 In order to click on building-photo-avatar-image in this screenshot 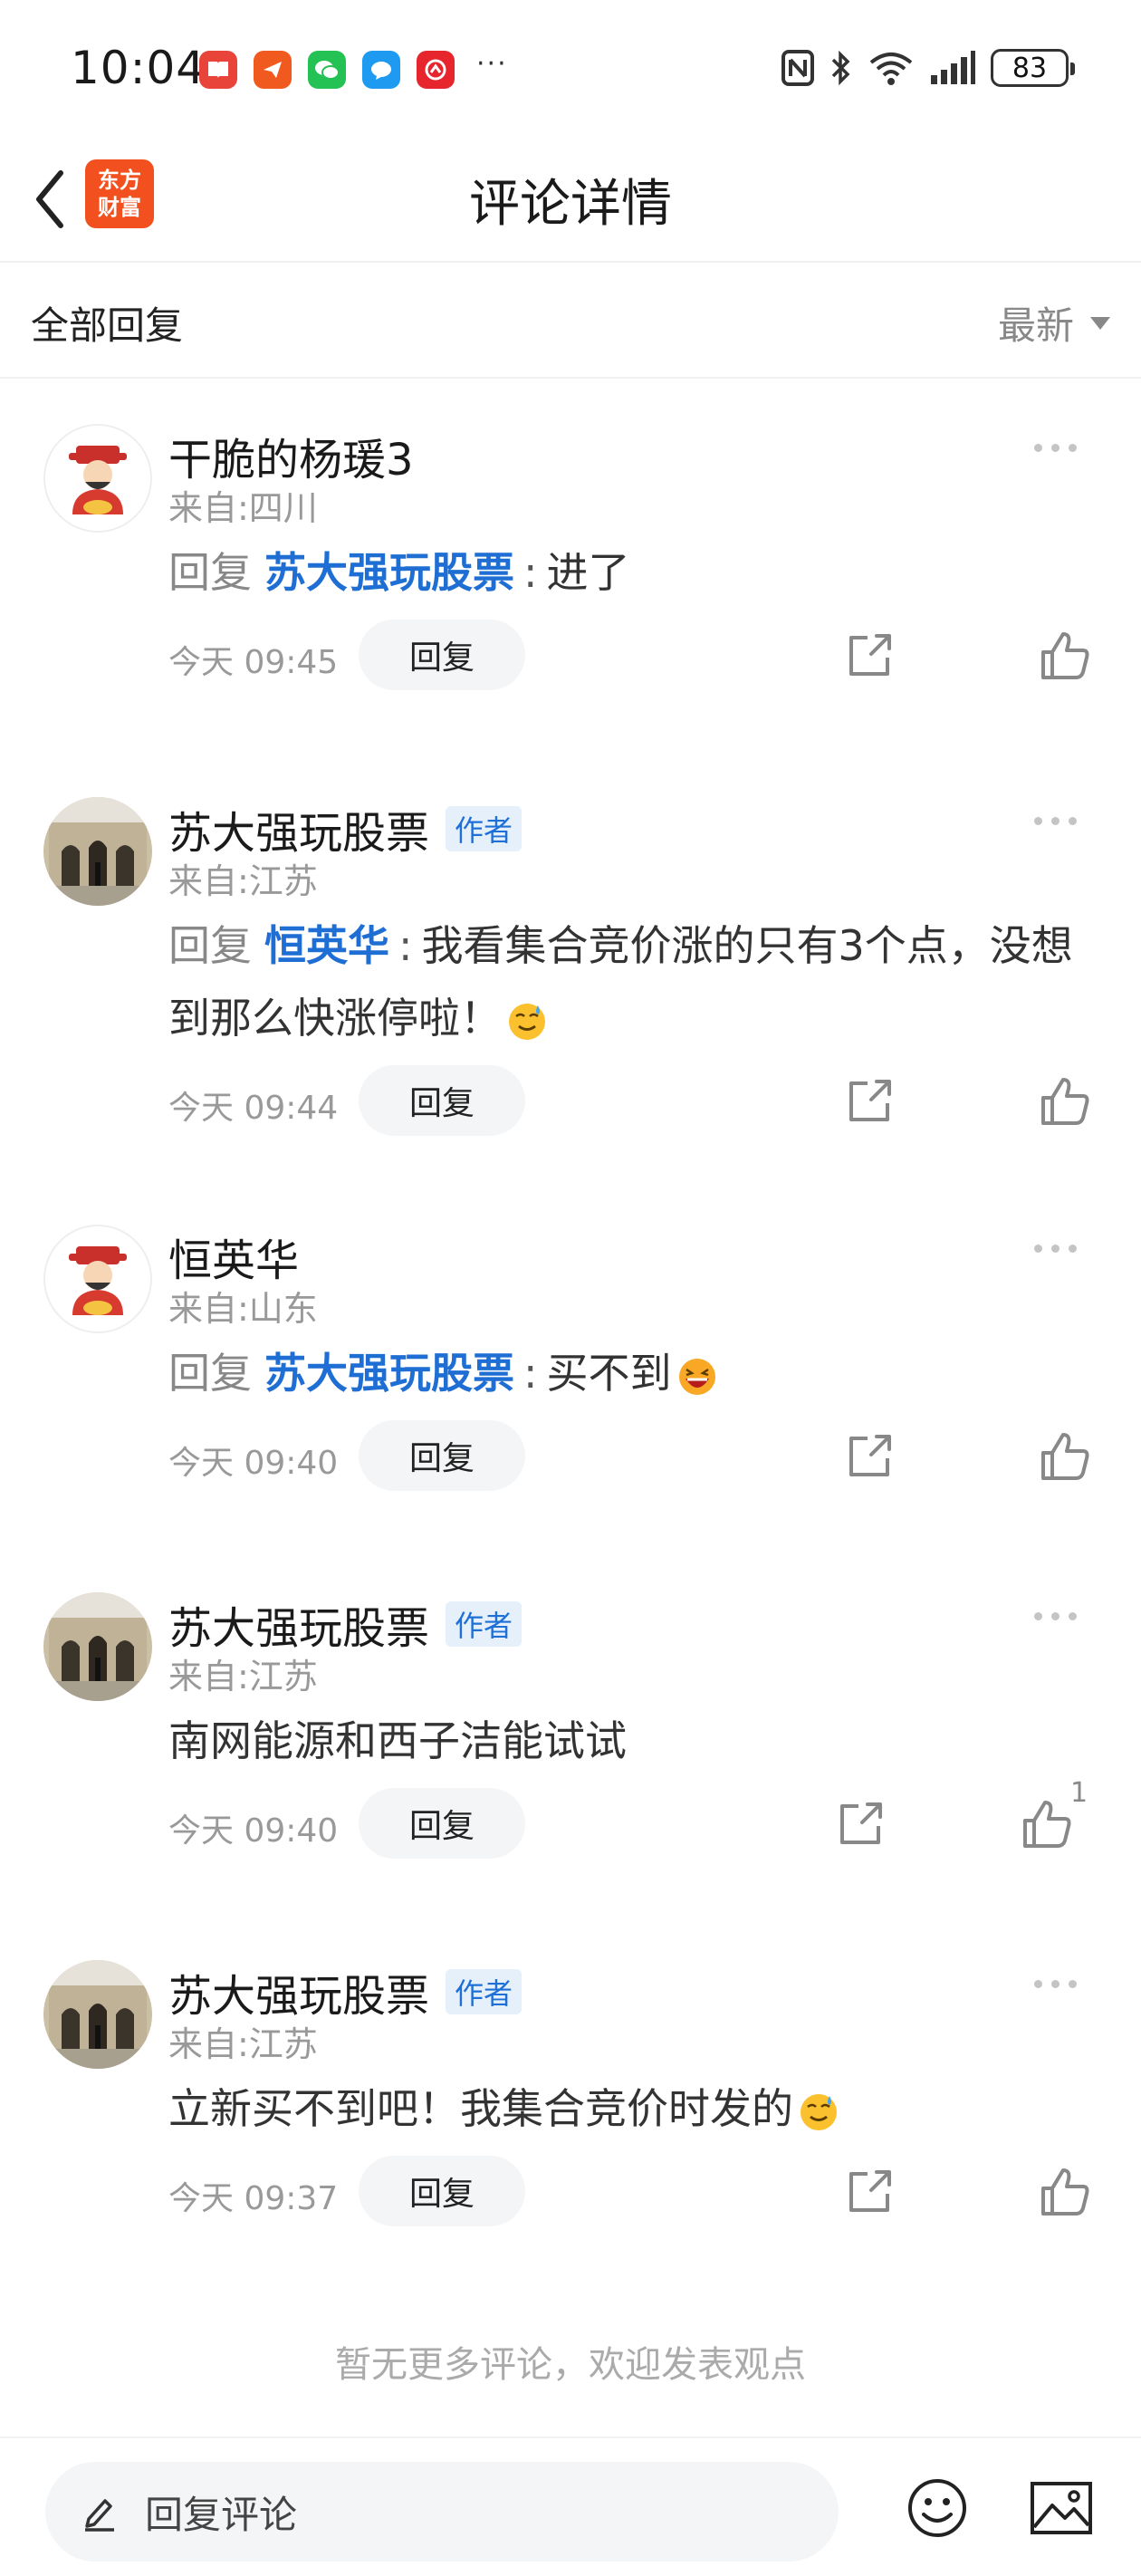, I will do `click(98, 2014)`.